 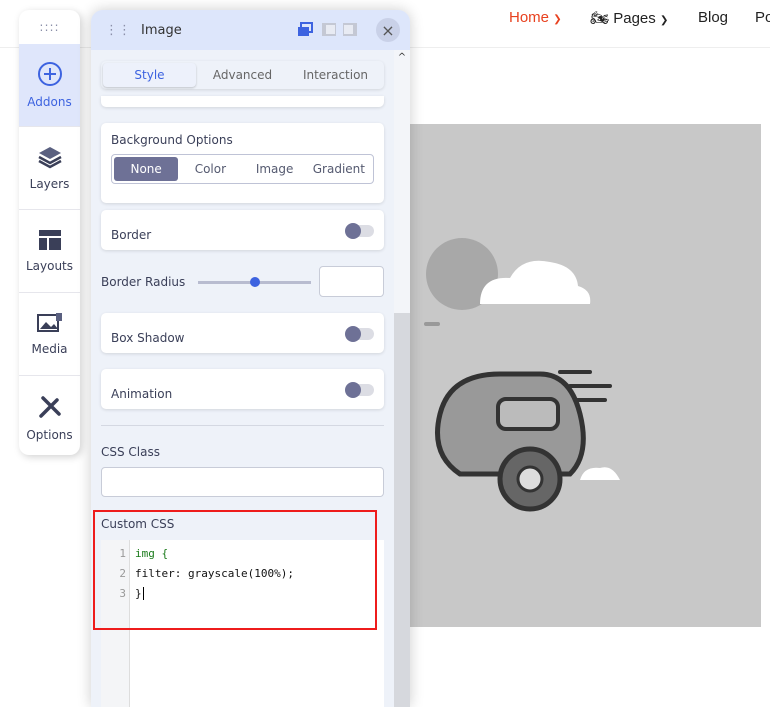 What do you see at coordinates (49, 102) in the screenshot?
I see `sidebar-item-label: Addons` at bounding box center [49, 102].